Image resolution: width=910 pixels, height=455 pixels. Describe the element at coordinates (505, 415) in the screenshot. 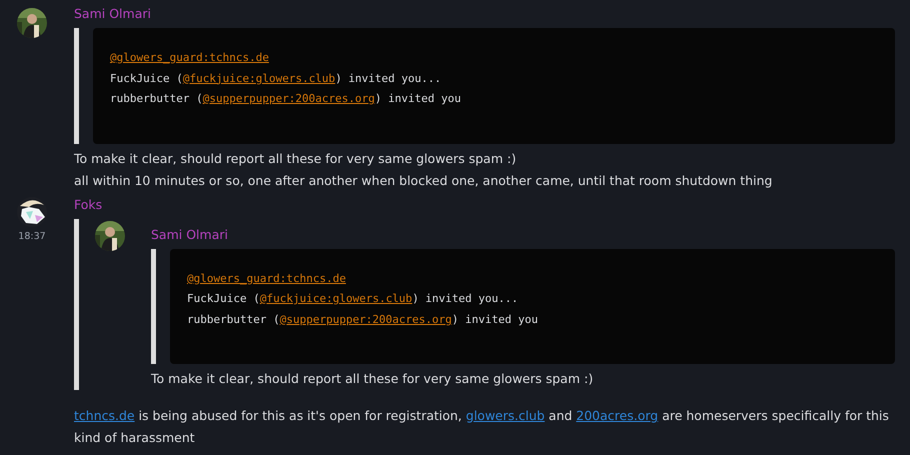

I see `link: glowers.club` at that location.